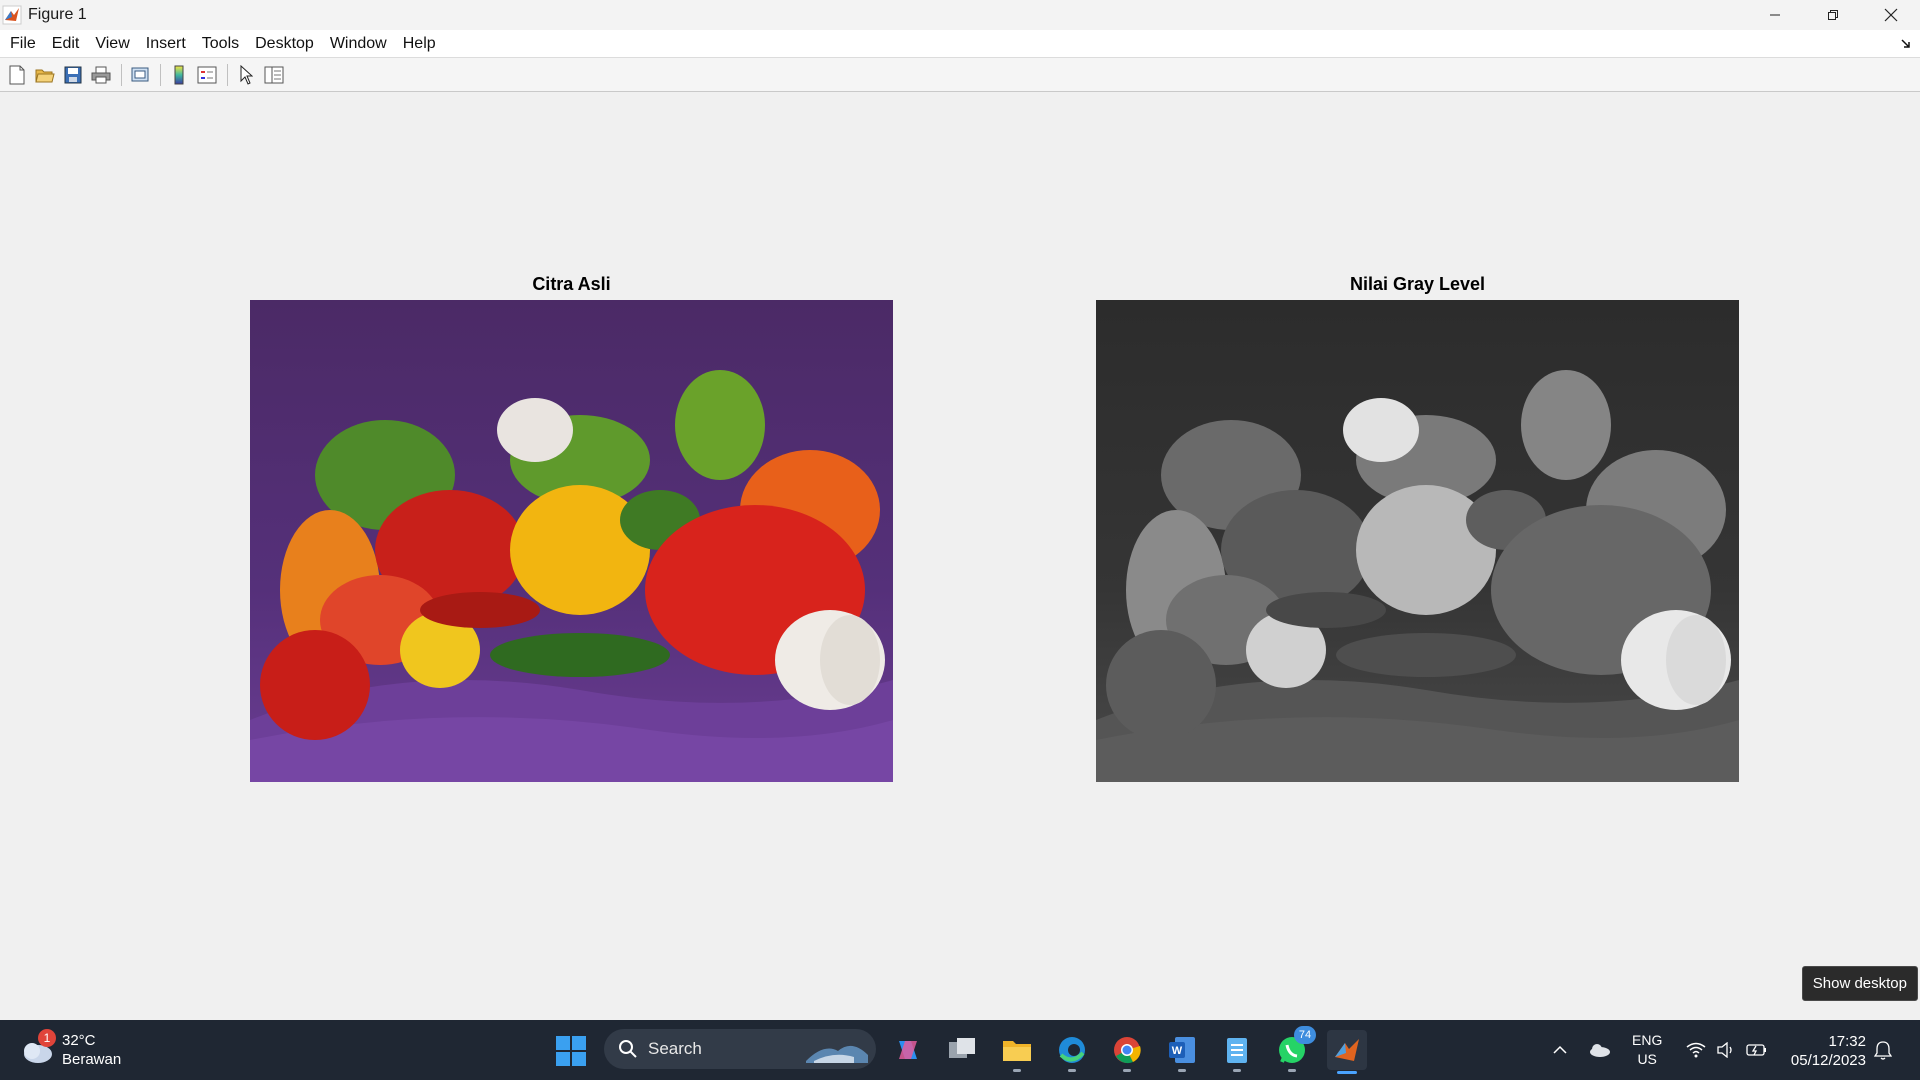  What do you see at coordinates (220, 44) in the screenshot?
I see `menu-tools: Tools` at bounding box center [220, 44].